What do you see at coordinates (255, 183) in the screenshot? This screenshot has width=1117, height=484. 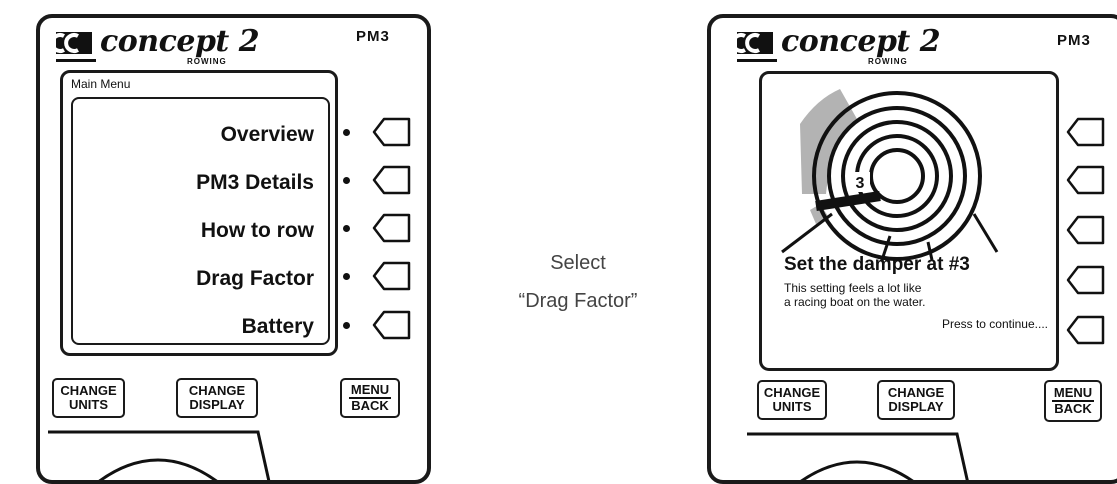 I see `menu-item-pm3-details: PM3 Details` at bounding box center [255, 183].